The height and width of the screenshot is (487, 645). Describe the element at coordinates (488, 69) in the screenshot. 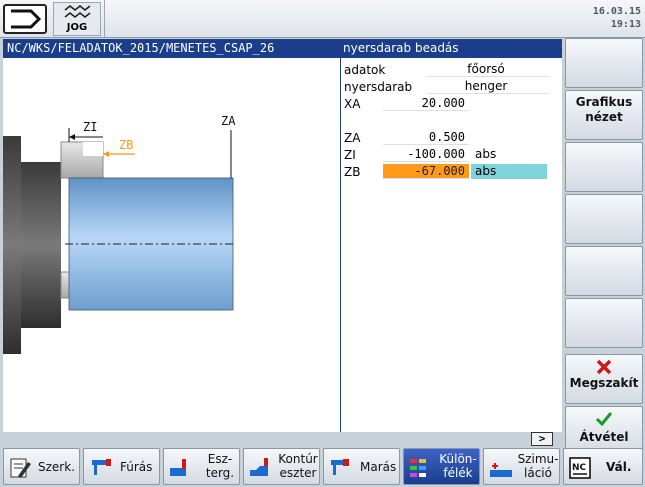

I see `adatok-select: főorsó` at that location.